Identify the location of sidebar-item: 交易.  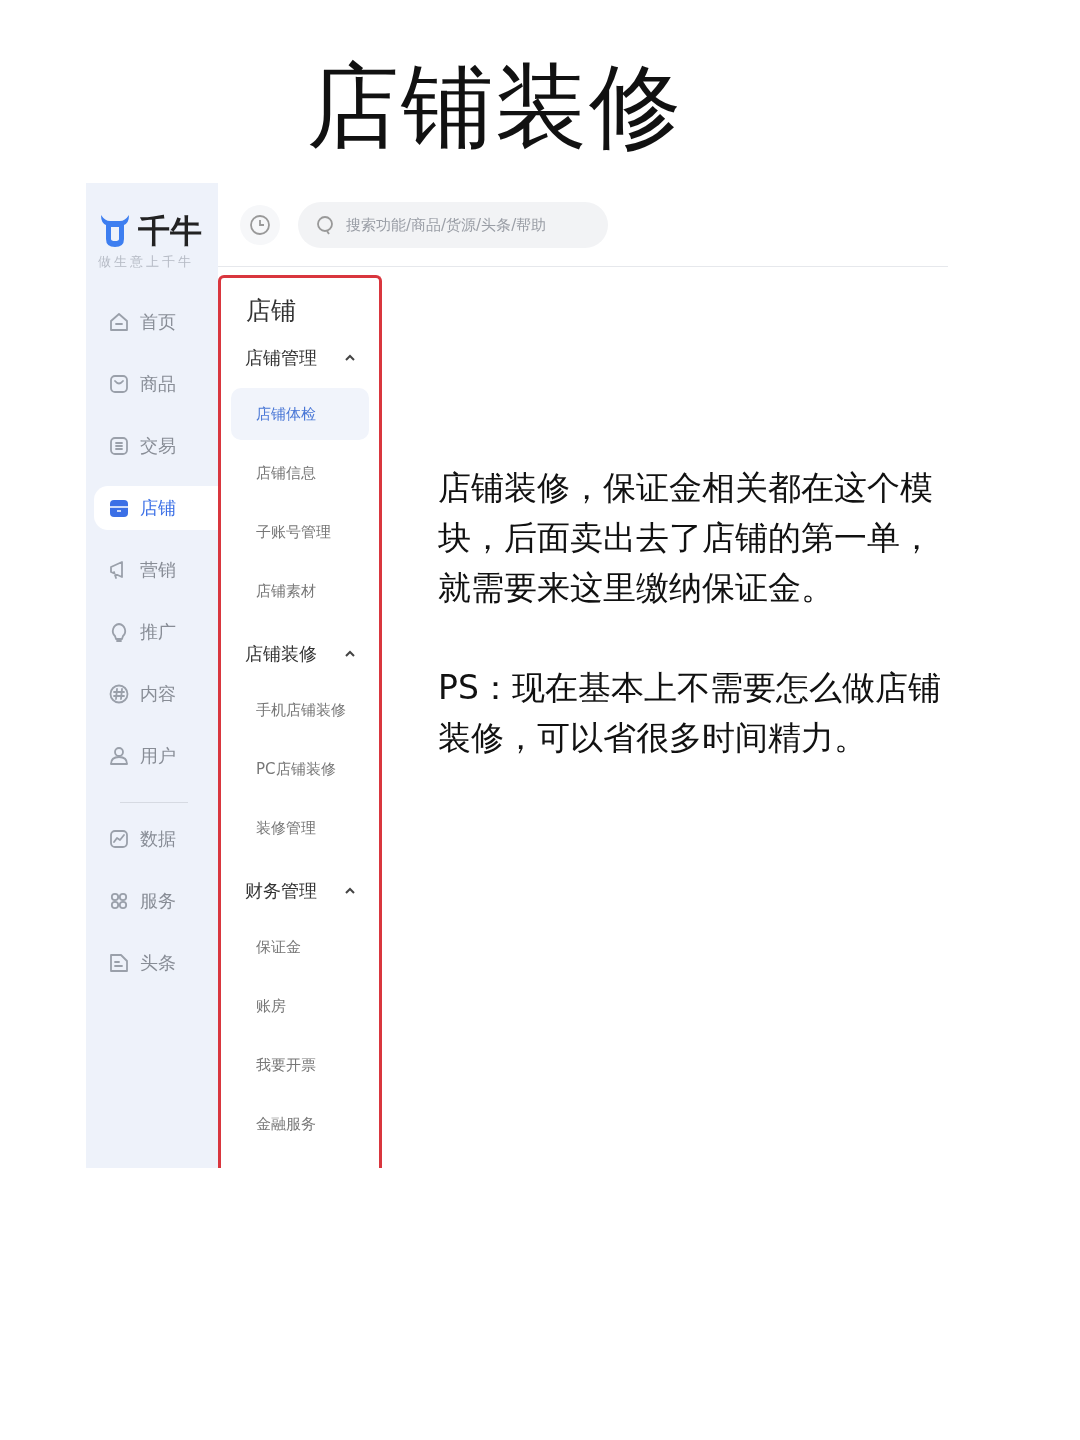
(156, 446).